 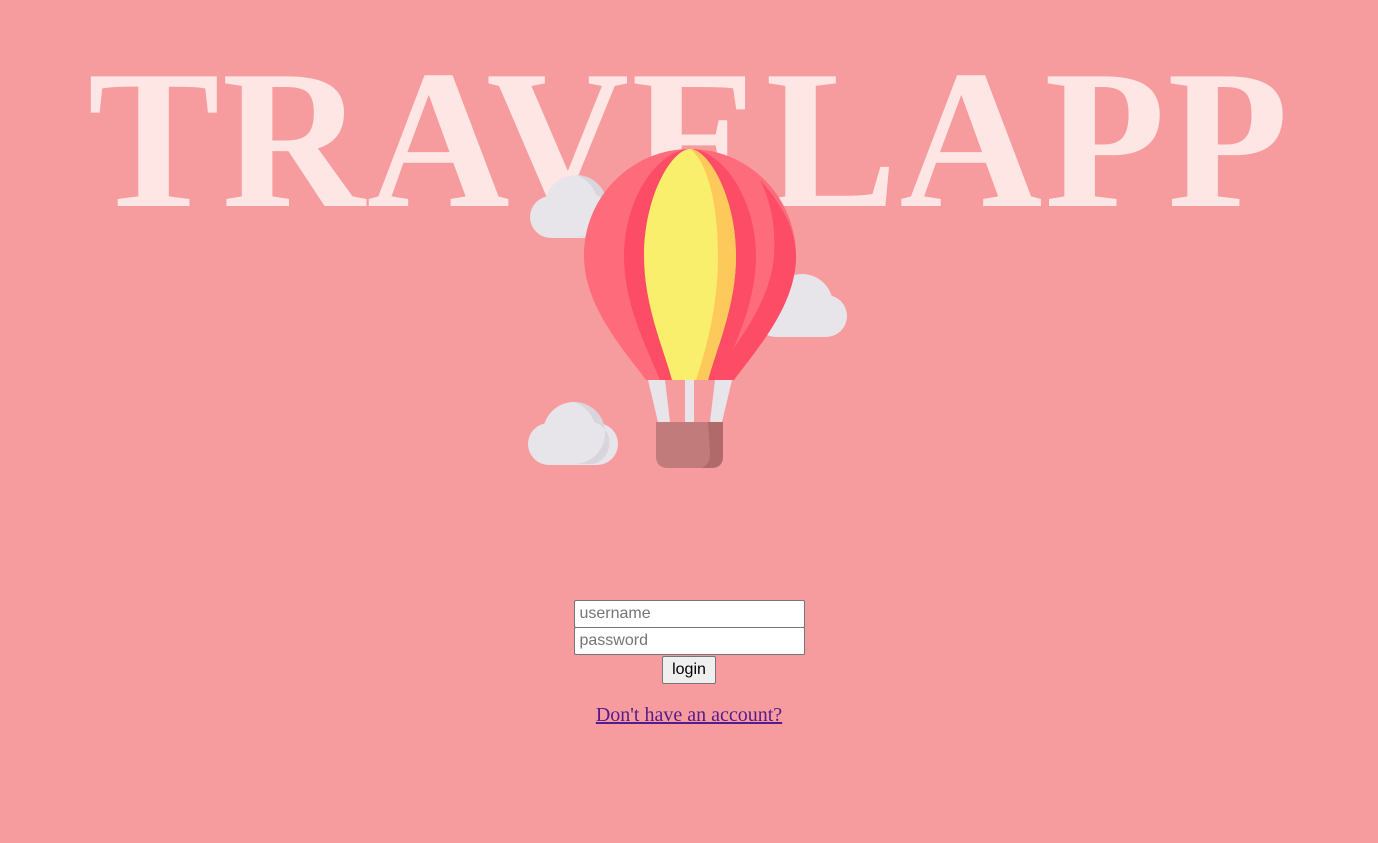 What do you see at coordinates (689, 670) in the screenshot?
I see `login-button: login` at bounding box center [689, 670].